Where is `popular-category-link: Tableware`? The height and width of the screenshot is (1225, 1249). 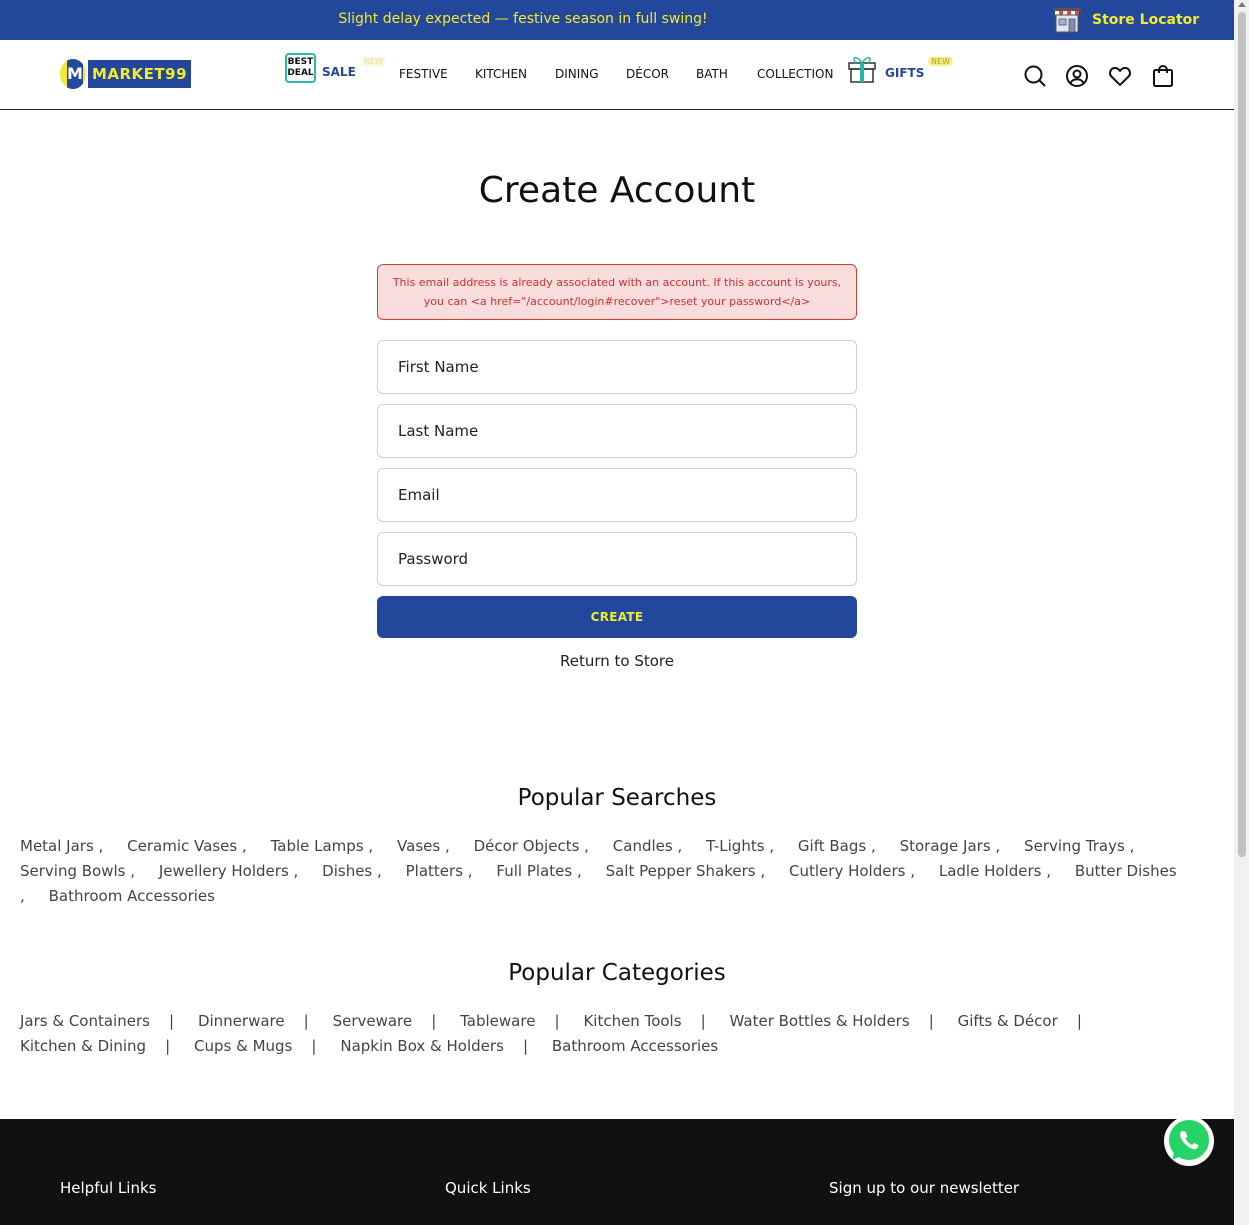 popular-category-link: Tableware is located at coordinates (497, 1021).